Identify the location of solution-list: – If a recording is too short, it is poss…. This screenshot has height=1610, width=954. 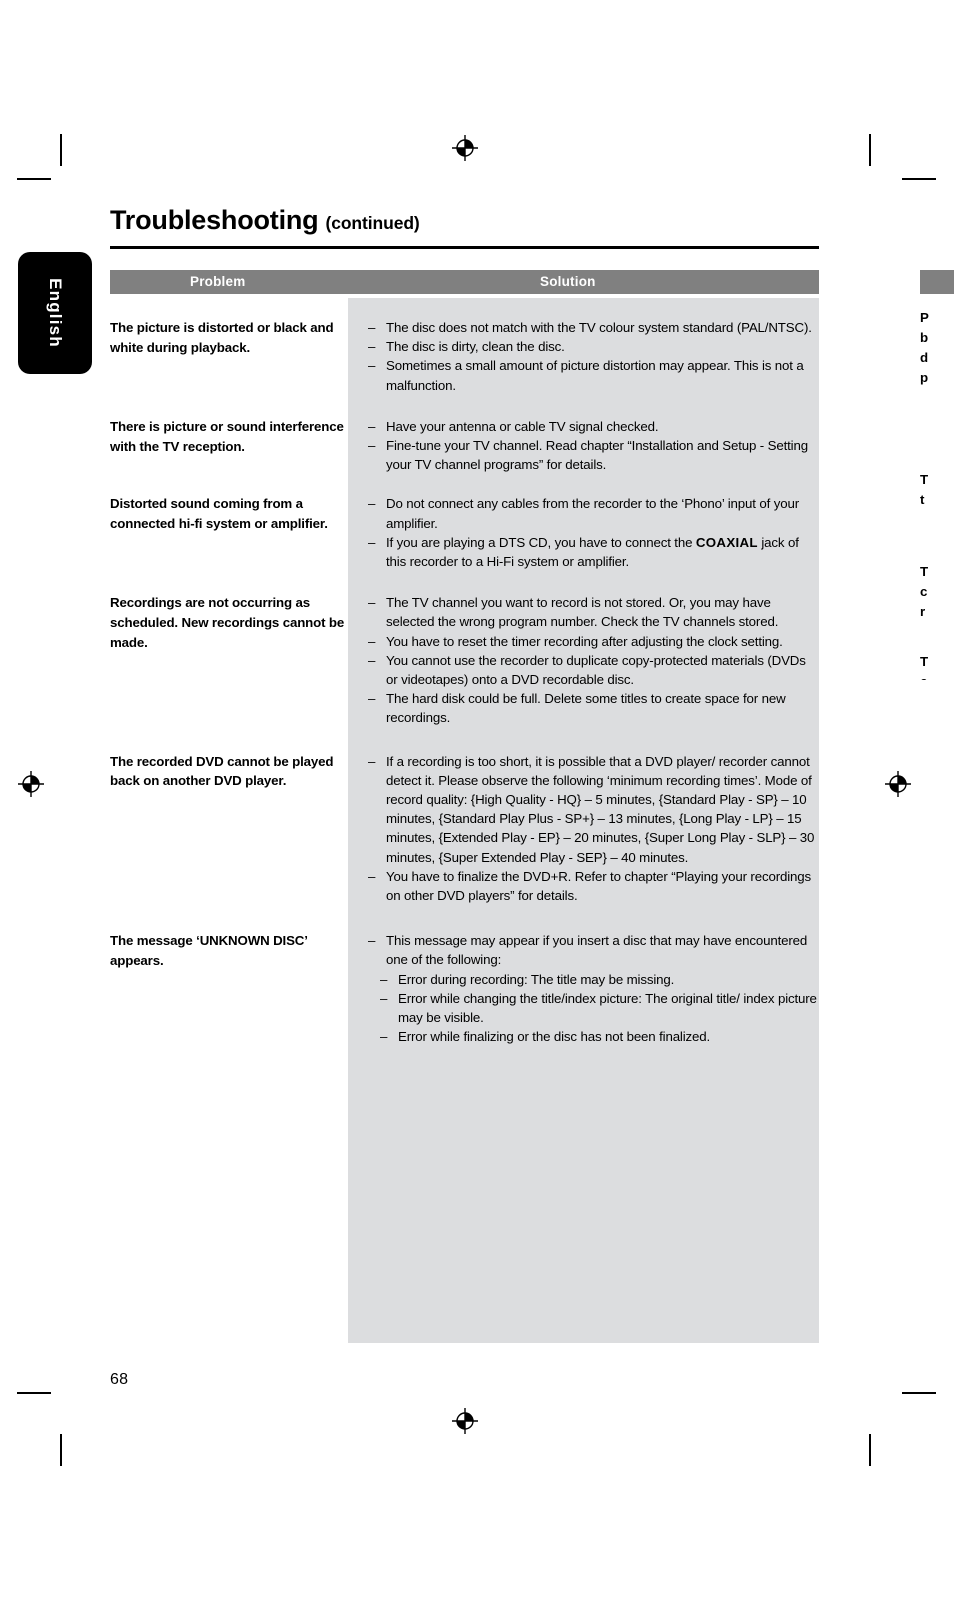
(588, 829).